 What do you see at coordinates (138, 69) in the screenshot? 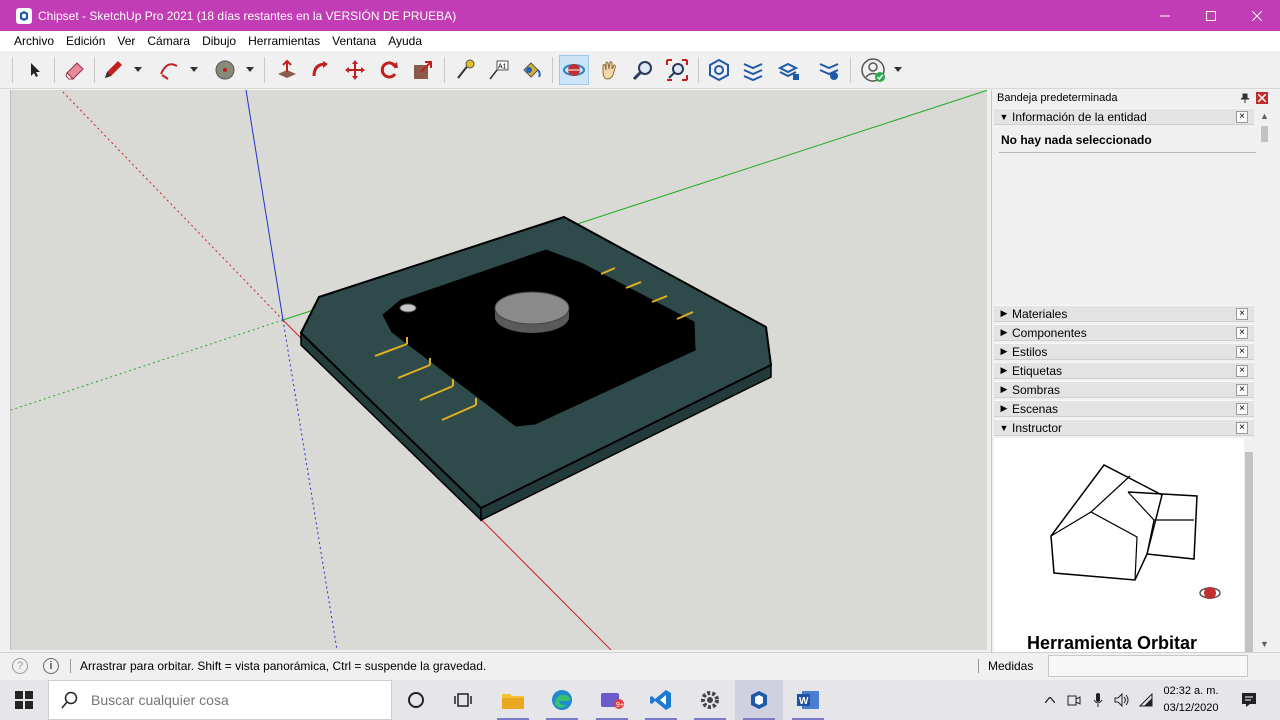
I see `line-tool-dropdown` at bounding box center [138, 69].